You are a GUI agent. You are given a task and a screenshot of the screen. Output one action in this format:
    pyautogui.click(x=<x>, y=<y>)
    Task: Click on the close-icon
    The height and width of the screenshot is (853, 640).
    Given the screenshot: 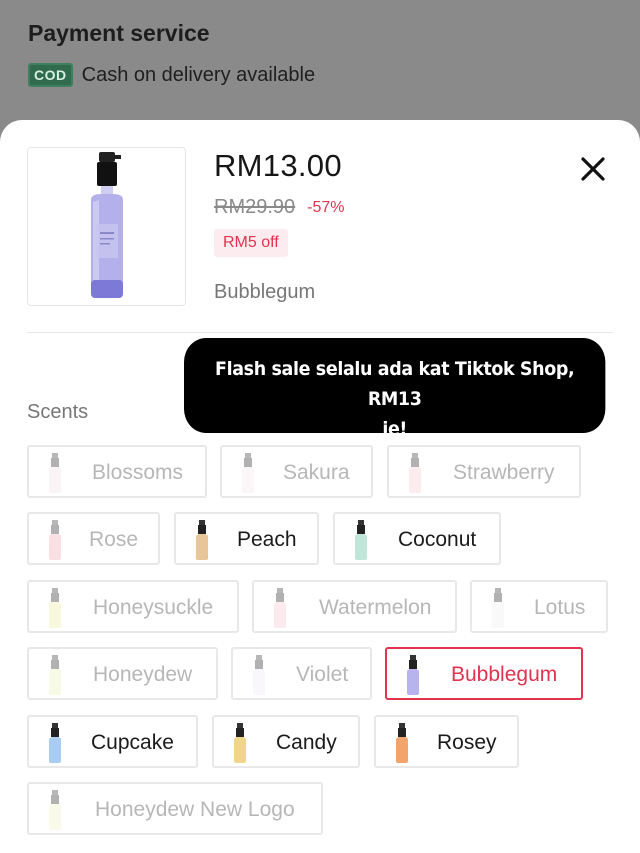 What is the action you would take?
    pyautogui.click(x=593, y=169)
    